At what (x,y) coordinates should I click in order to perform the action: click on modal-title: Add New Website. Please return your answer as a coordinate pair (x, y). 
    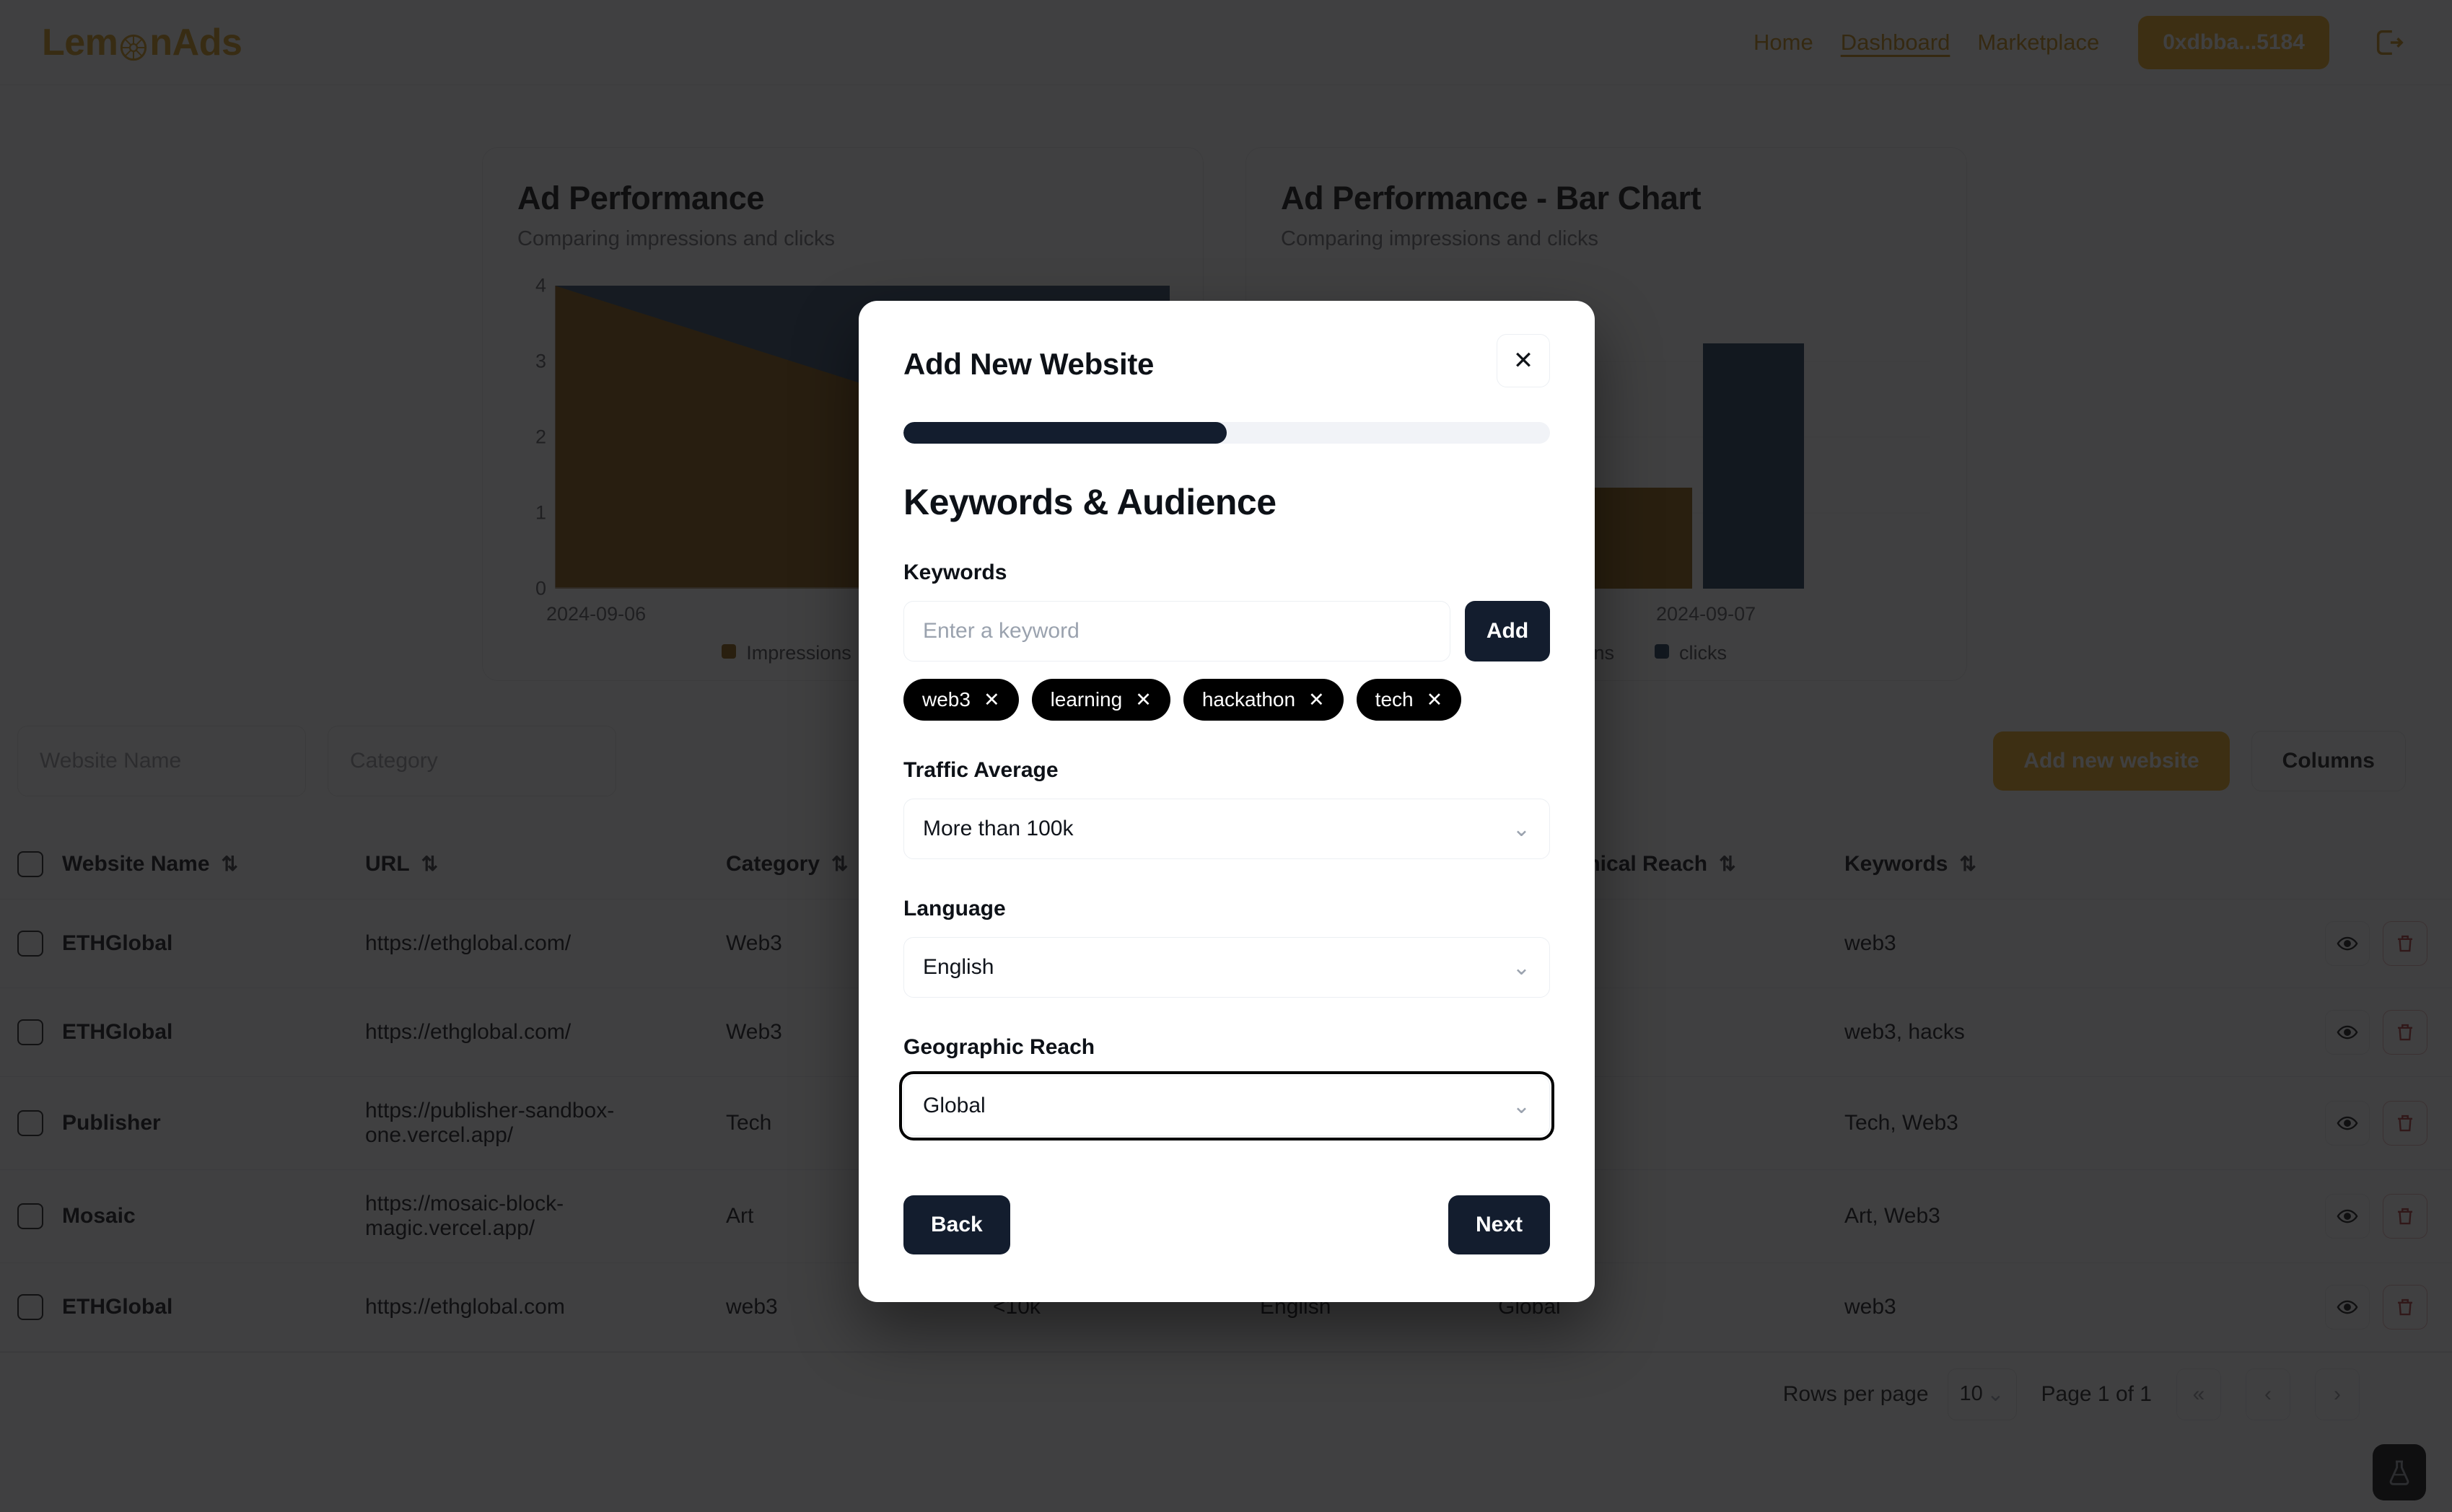
    Looking at the image, I should click on (1029, 364).